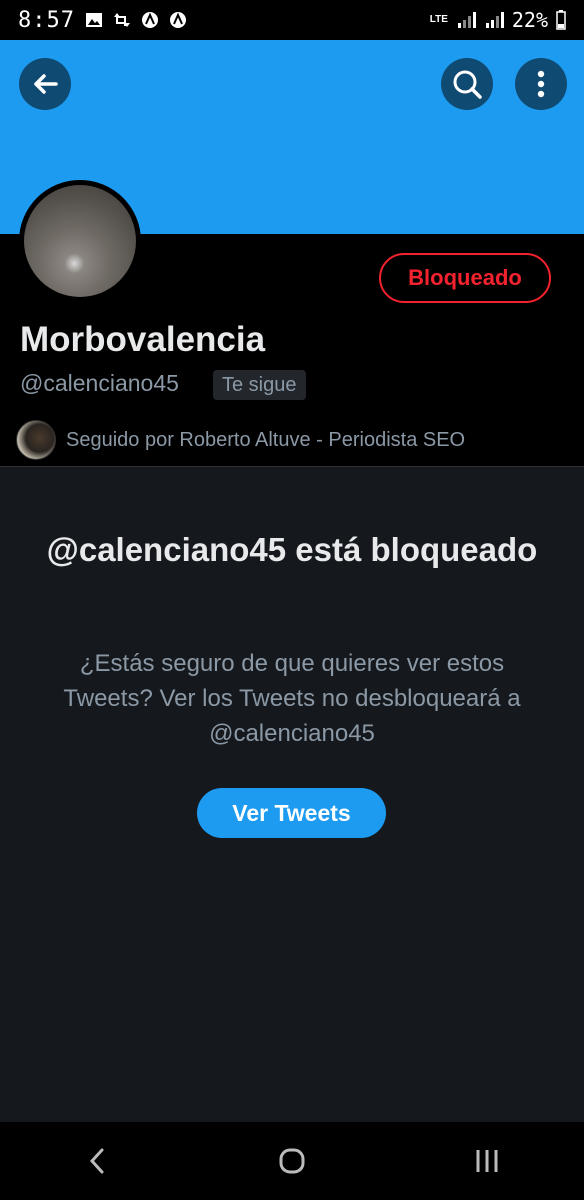 The height and width of the screenshot is (1200, 584). What do you see at coordinates (93, 20) in the screenshot?
I see `gallery-icon` at bounding box center [93, 20].